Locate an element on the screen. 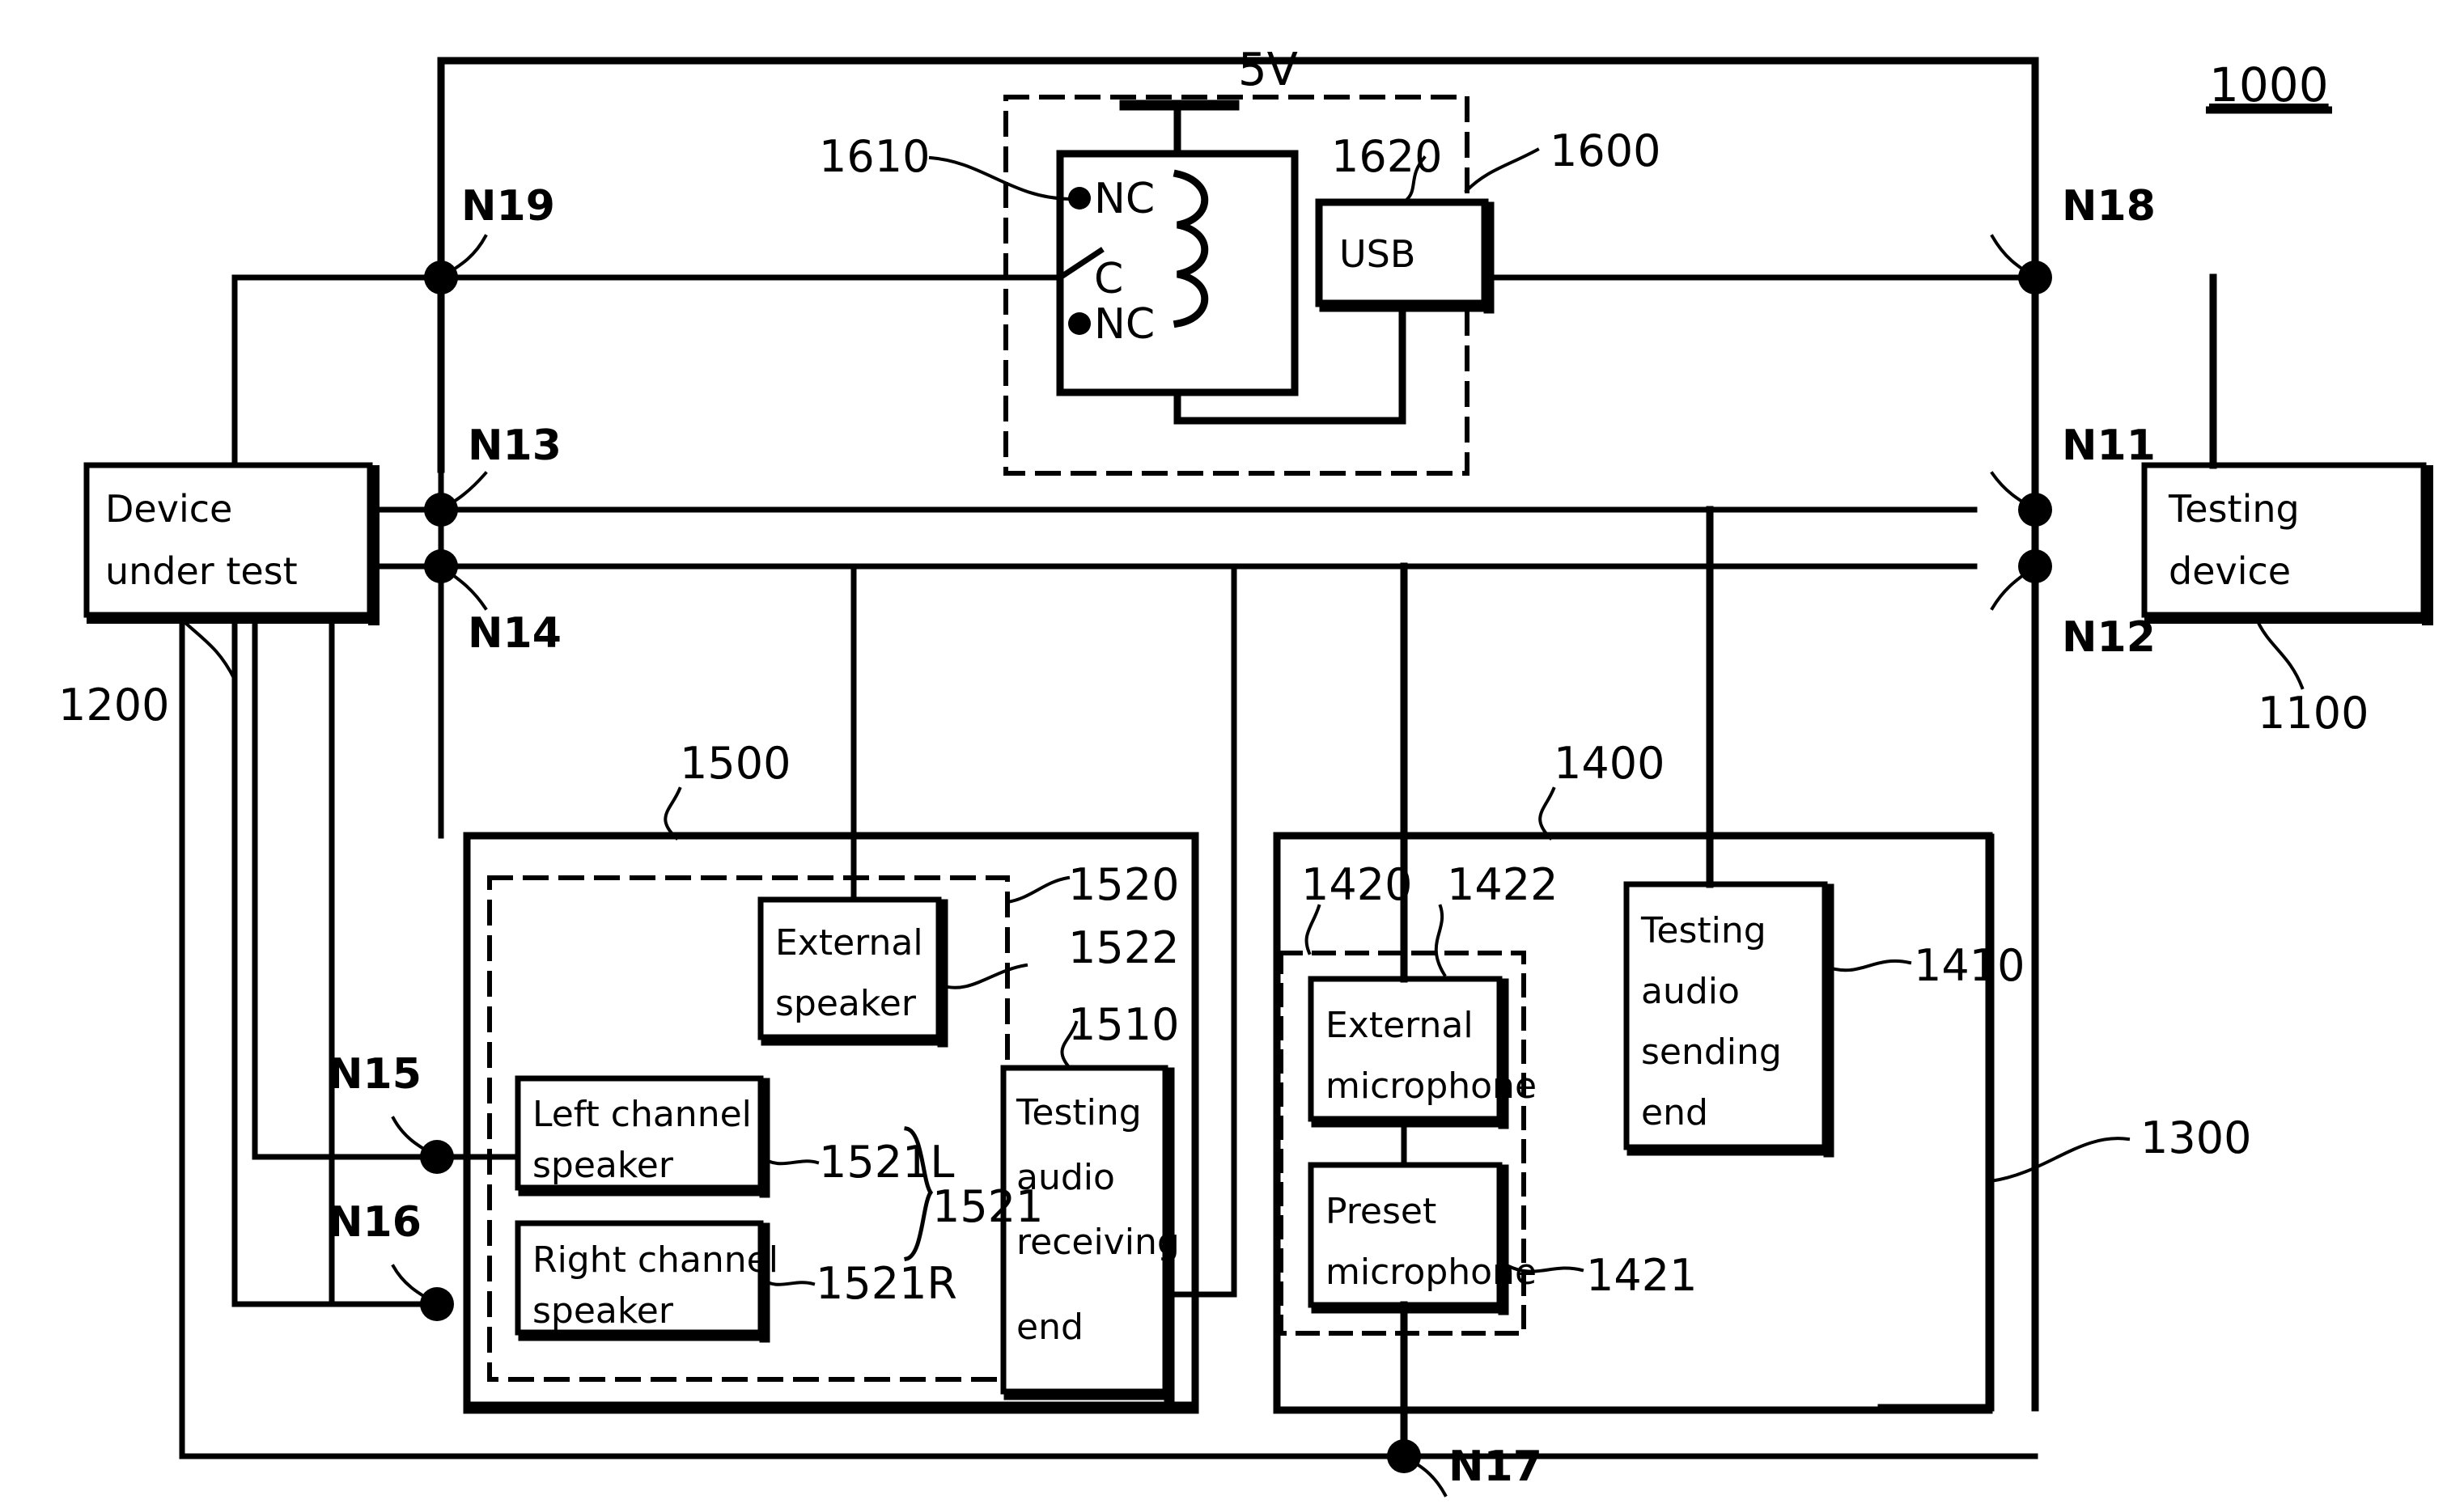  external-microphone-label-line1: External is located at coordinates (1399, 1025).